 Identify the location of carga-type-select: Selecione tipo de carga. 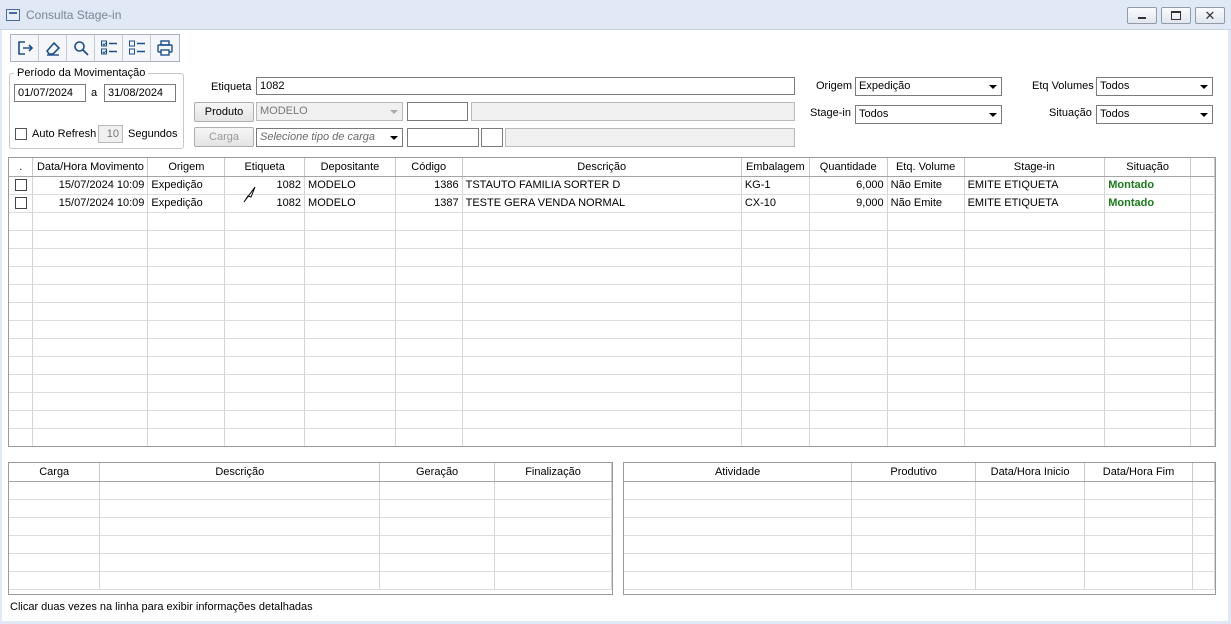
(329, 137).